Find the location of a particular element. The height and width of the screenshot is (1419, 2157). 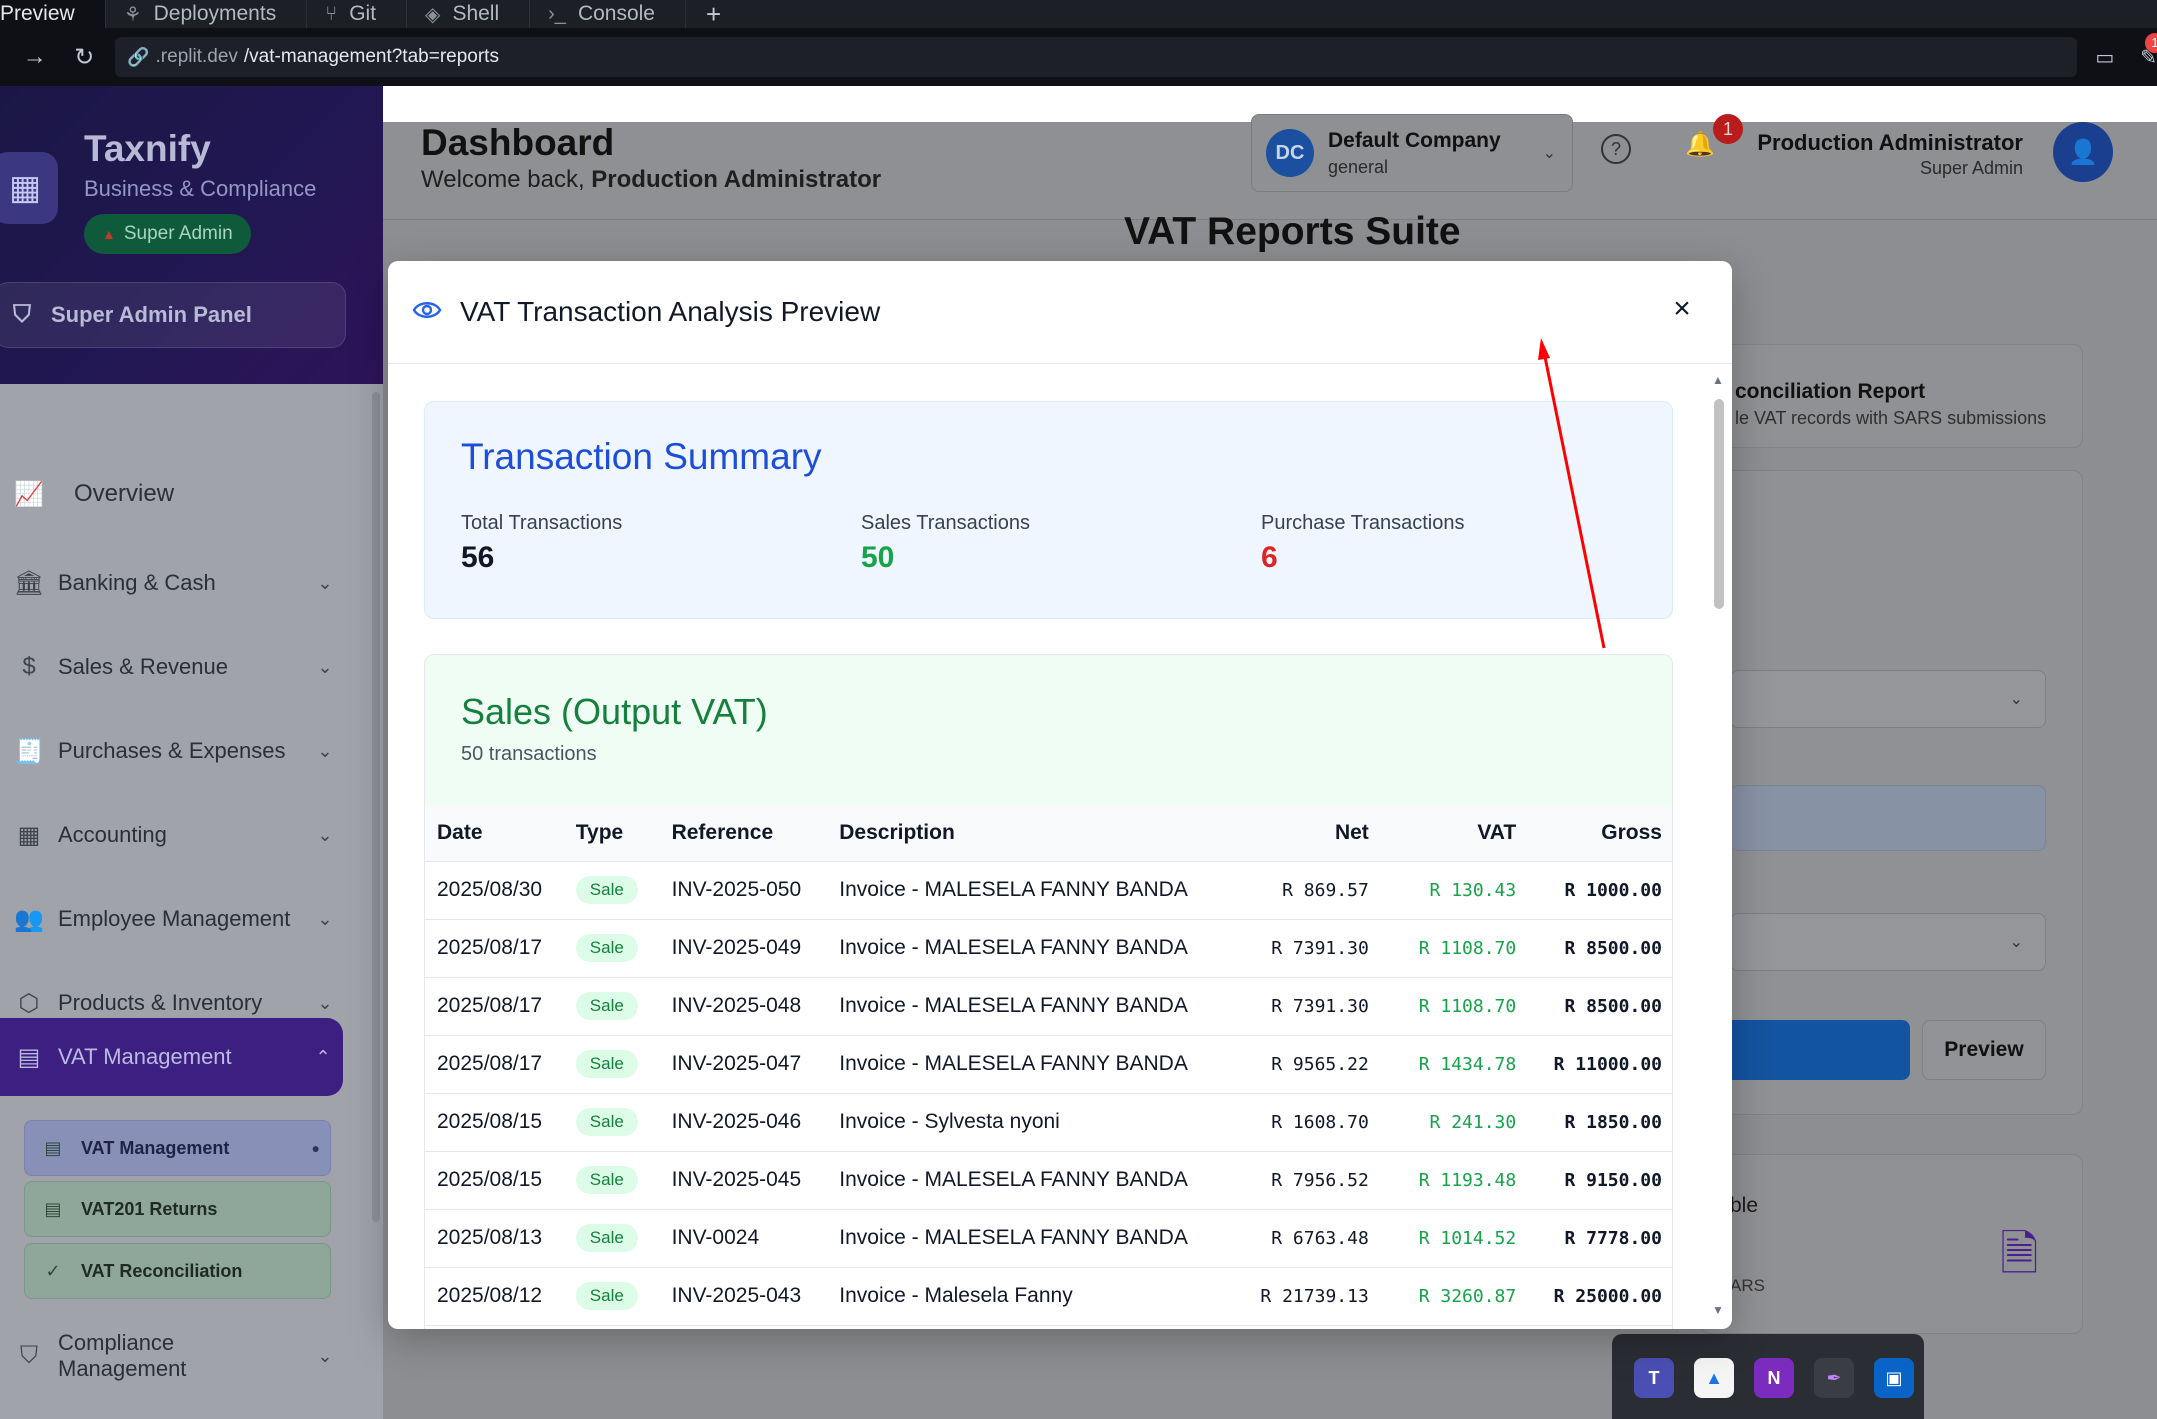

shell-icon: ◈ is located at coordinates (433, 14).